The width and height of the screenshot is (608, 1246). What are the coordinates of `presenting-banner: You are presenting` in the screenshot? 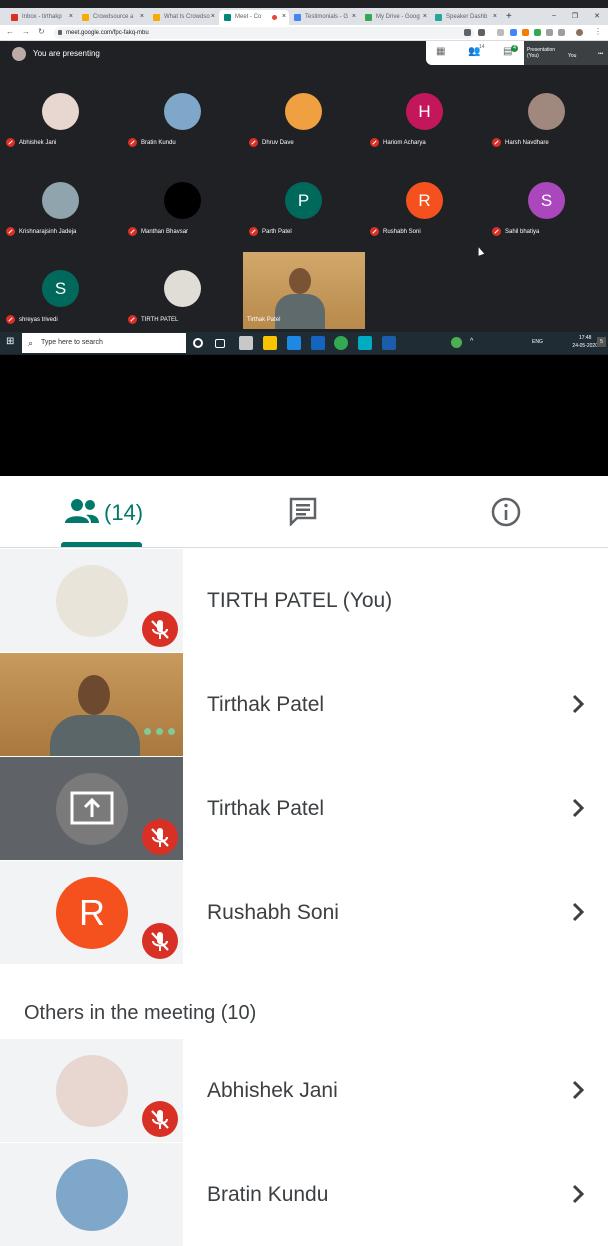 It's located at (56, 54).